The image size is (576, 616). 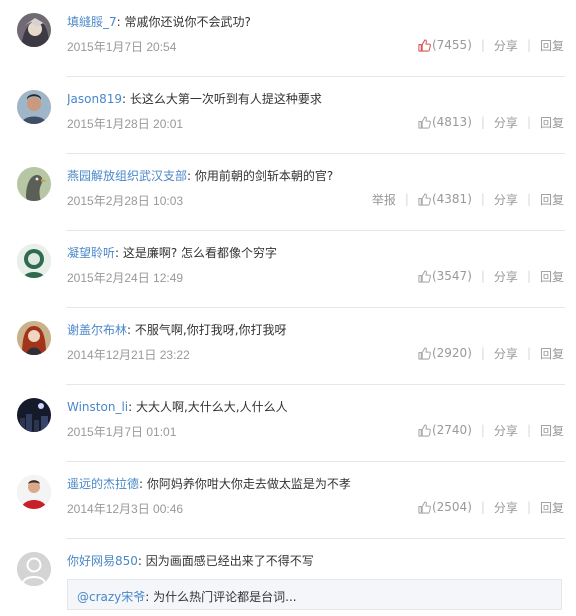 What do you see at coordinates (125, 124) in the screenshot?
I see `comment-timestamp: 2015年1月28日 20:01` at bounding box center [125, 124].